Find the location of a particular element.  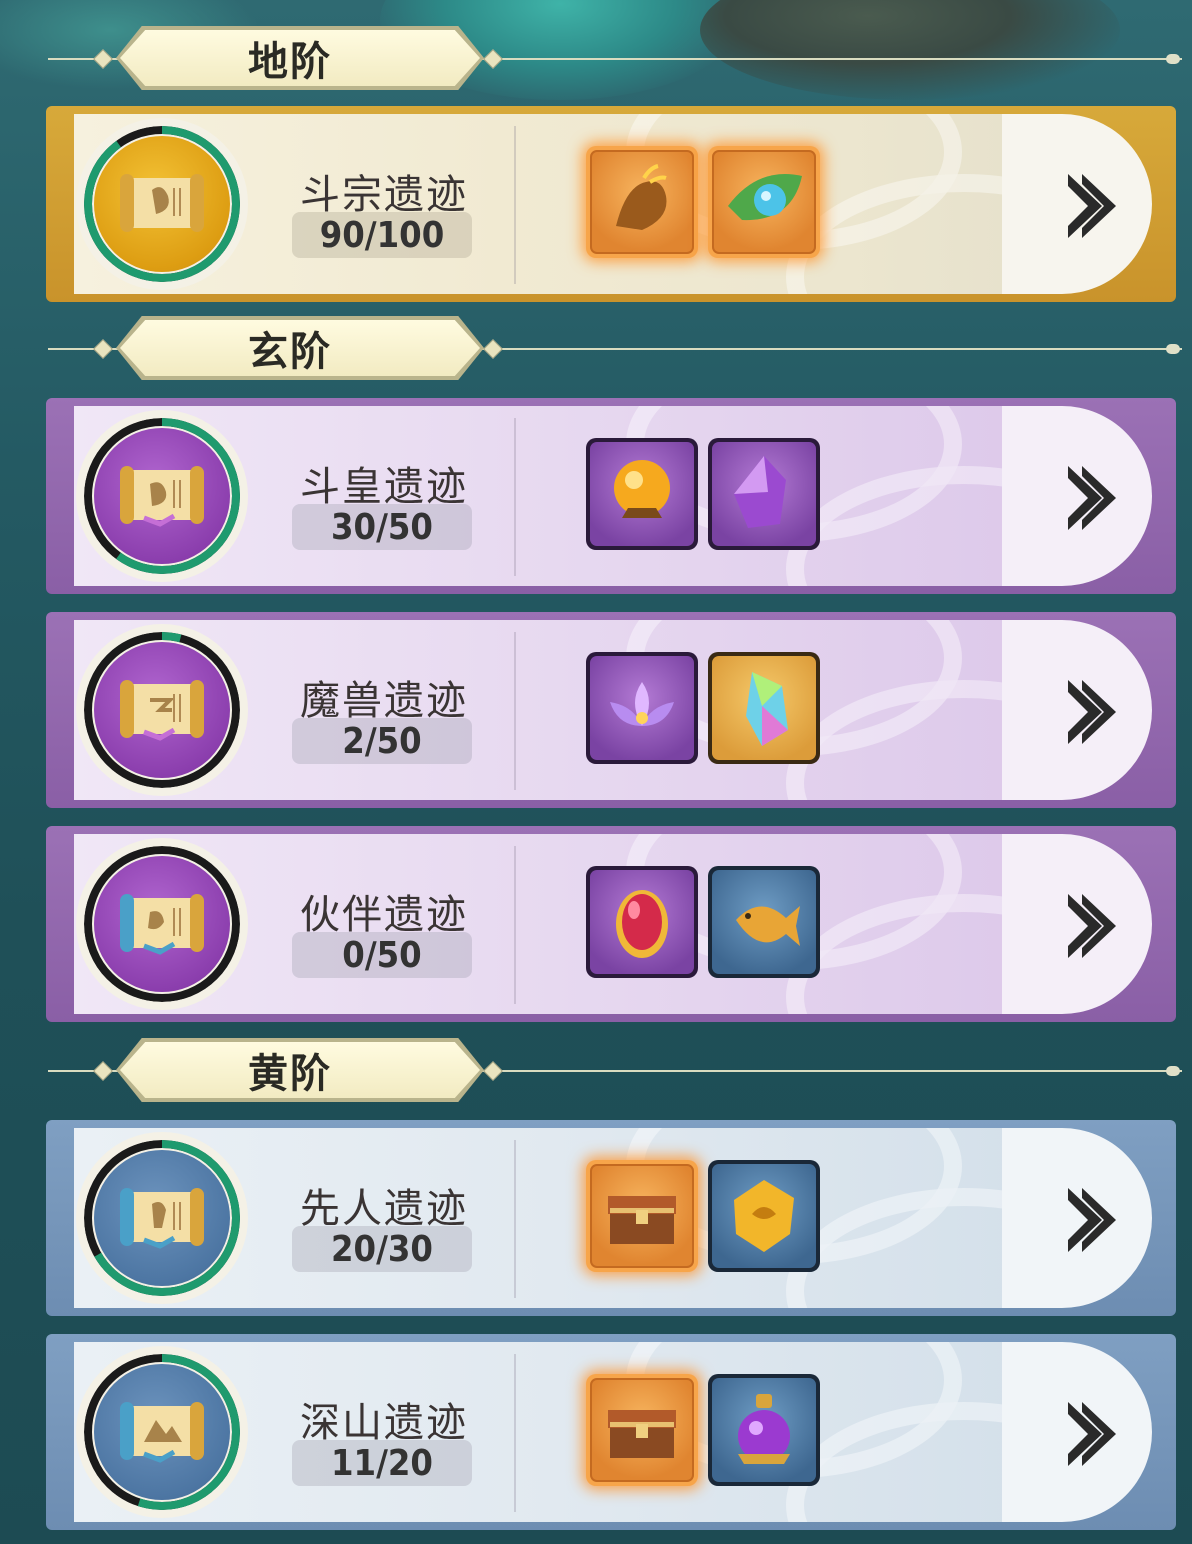

section-header-yellow: 黄阶 is located at coordinates (596, 1071).